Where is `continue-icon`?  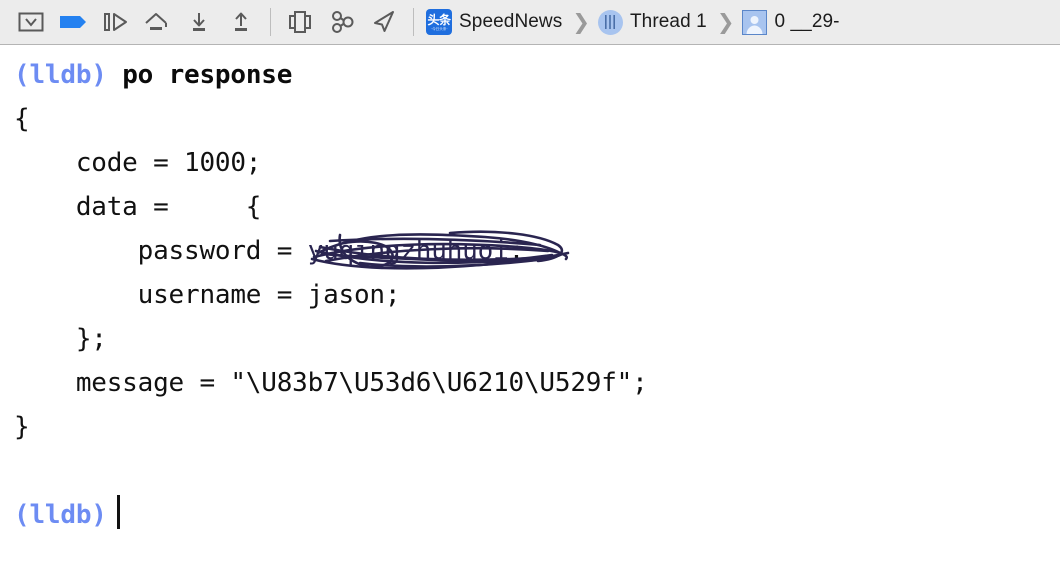
continue-icon is located at coordinates (115, 22).